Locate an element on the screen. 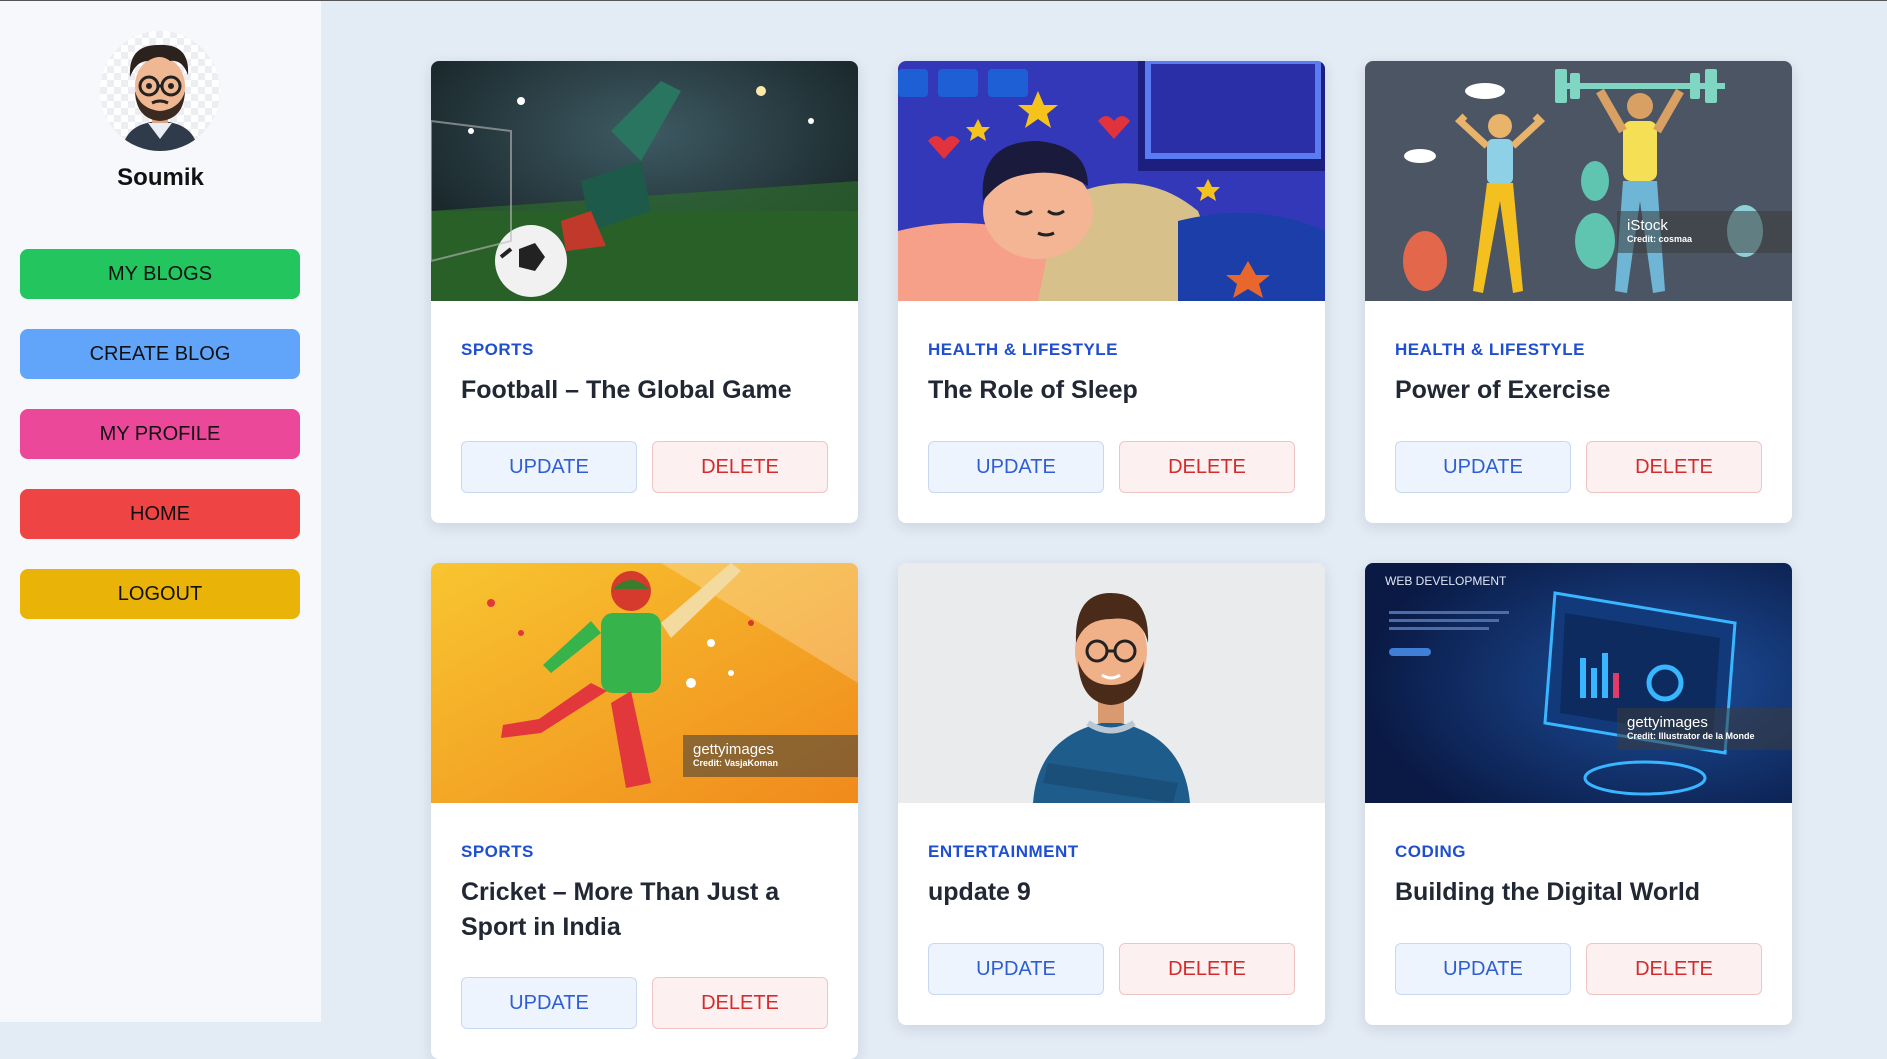  logout-button: LOGOUT is located at coordinates (160, 594).